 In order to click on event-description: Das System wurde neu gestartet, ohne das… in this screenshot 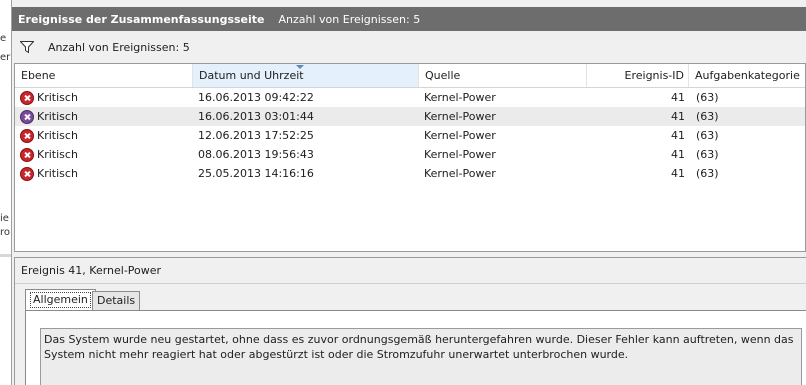, I will do `click(421, 356)`.